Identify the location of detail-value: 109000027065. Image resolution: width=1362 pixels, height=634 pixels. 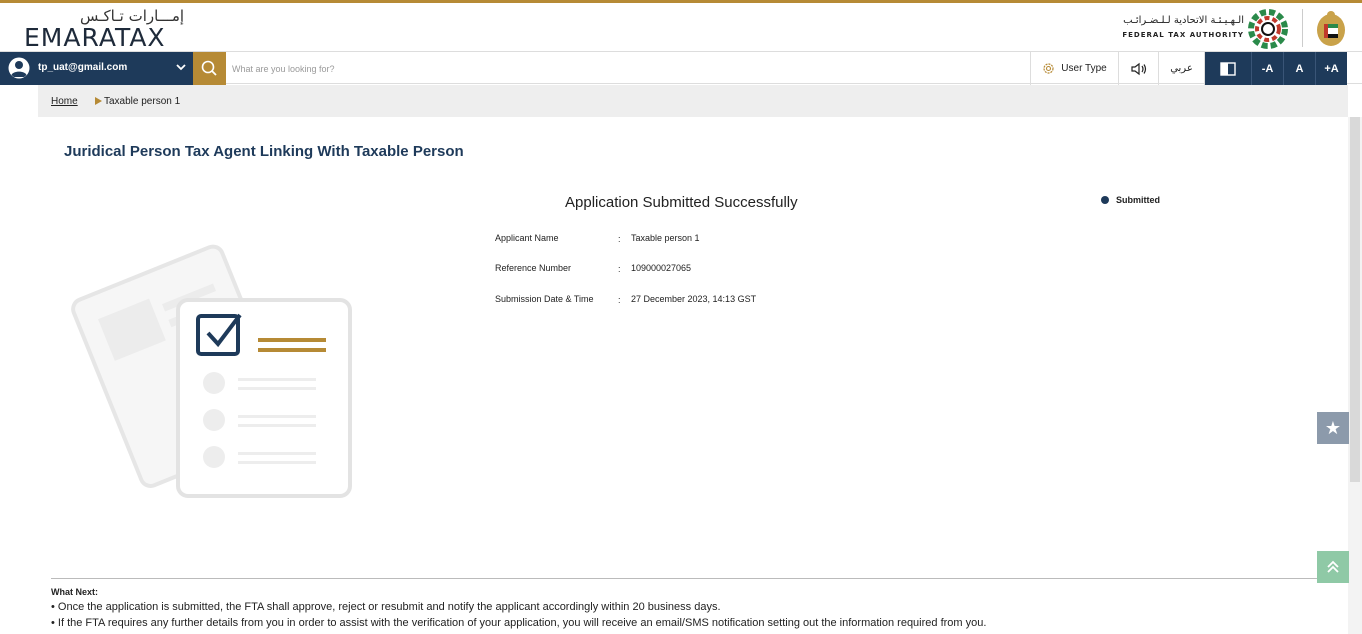
(661, 268).